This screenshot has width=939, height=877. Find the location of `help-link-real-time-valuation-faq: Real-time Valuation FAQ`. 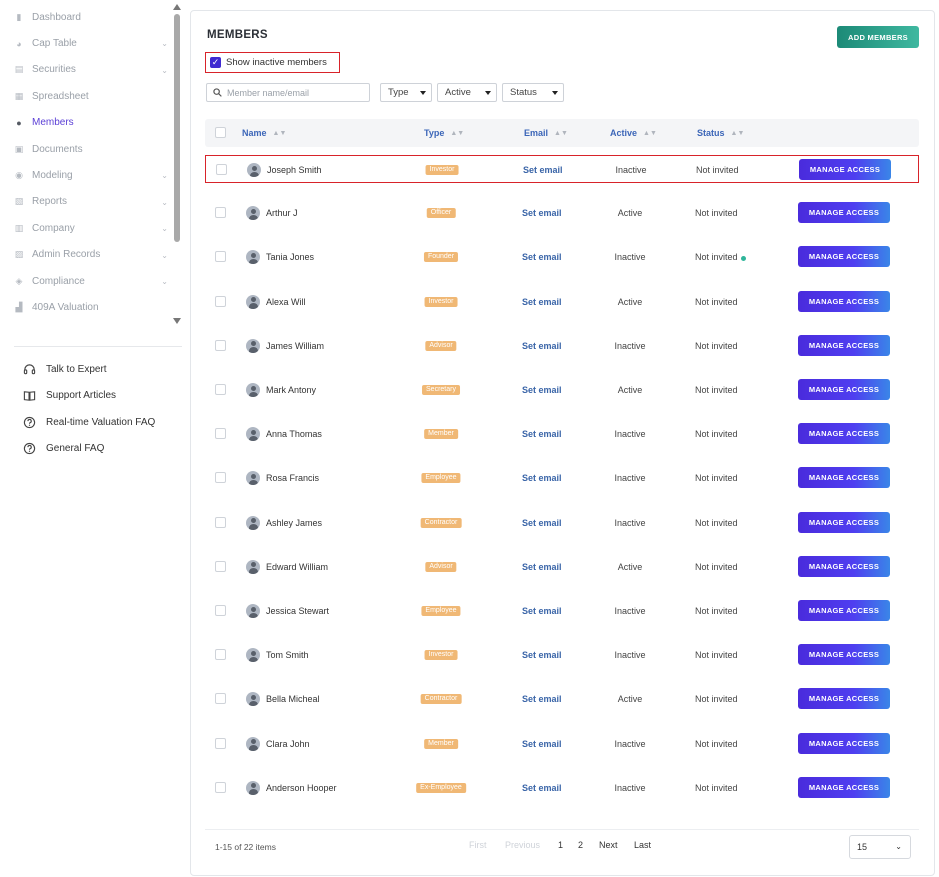

help-link-real-time-valuation-faq: Real-time Valuation FAQ is located at coordinates (88, 422).